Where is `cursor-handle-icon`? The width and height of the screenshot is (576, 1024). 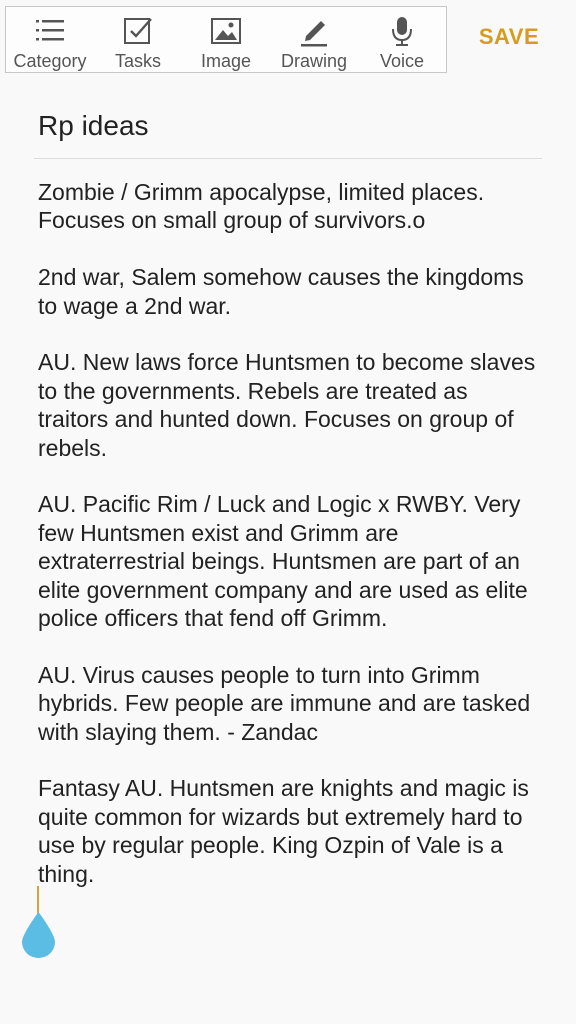 cursor-handle-icon is located at coordinates (38, 935).